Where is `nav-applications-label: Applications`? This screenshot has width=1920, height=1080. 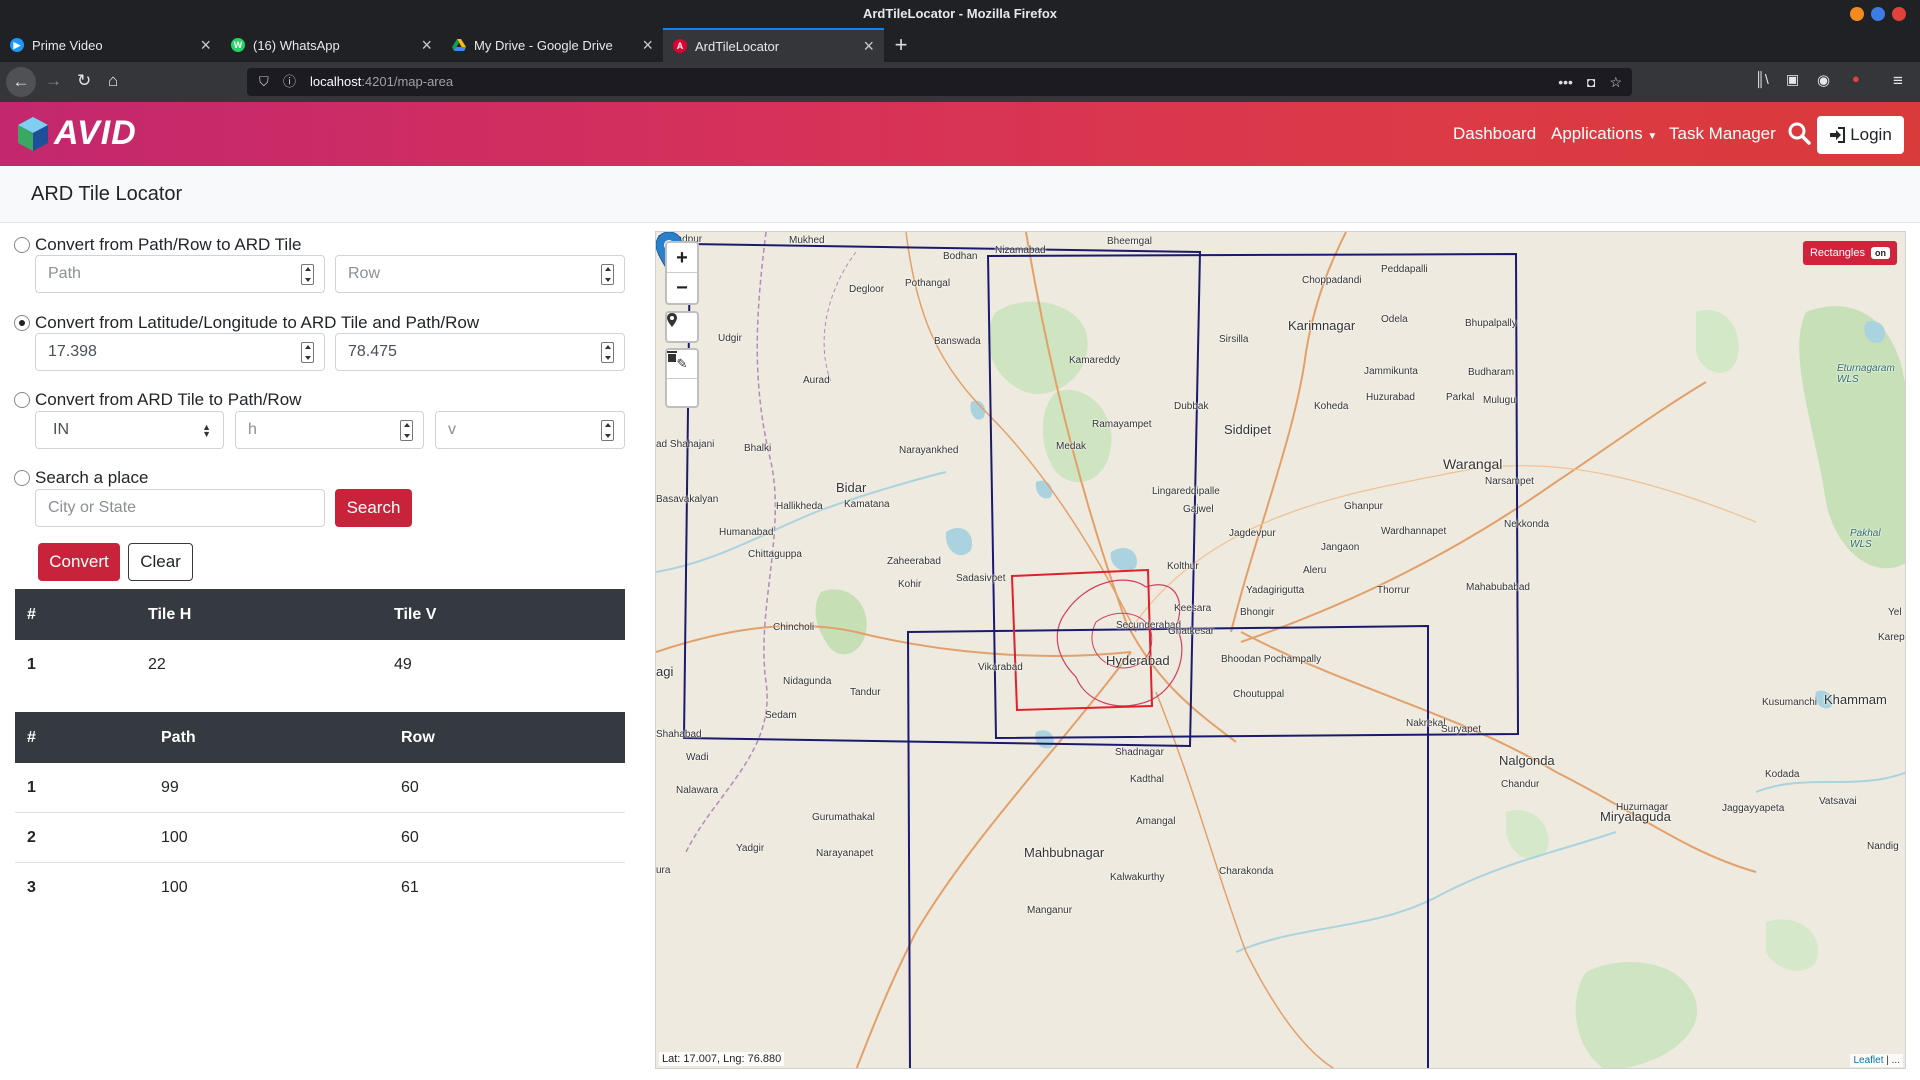
nav-applications-label: Applications is located at coordinates (1597, 133).